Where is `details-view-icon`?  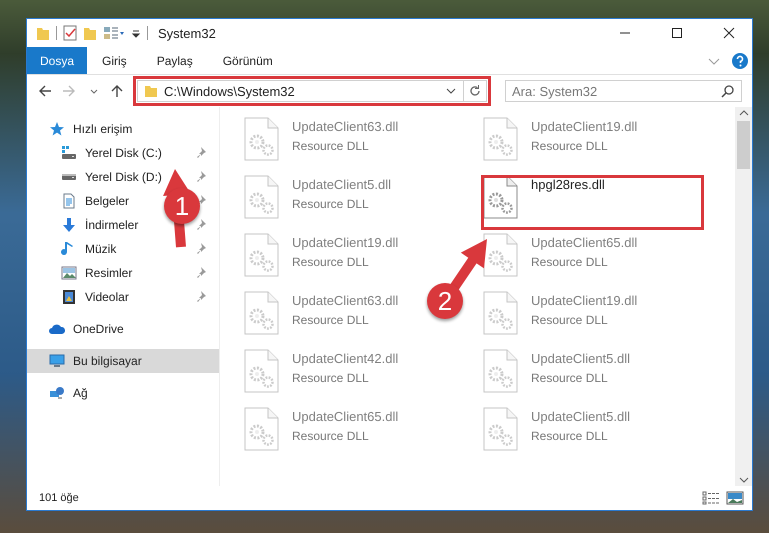 details-view-icon is located at coordinates (711, 498).